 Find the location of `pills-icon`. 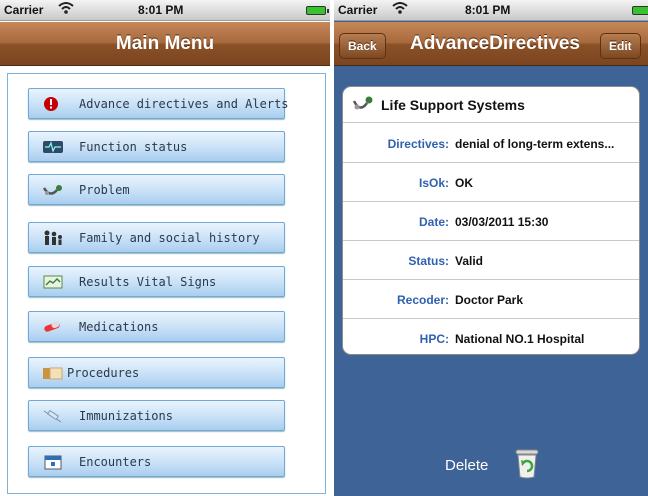

pills-icon is located at coordinates (53, 327).